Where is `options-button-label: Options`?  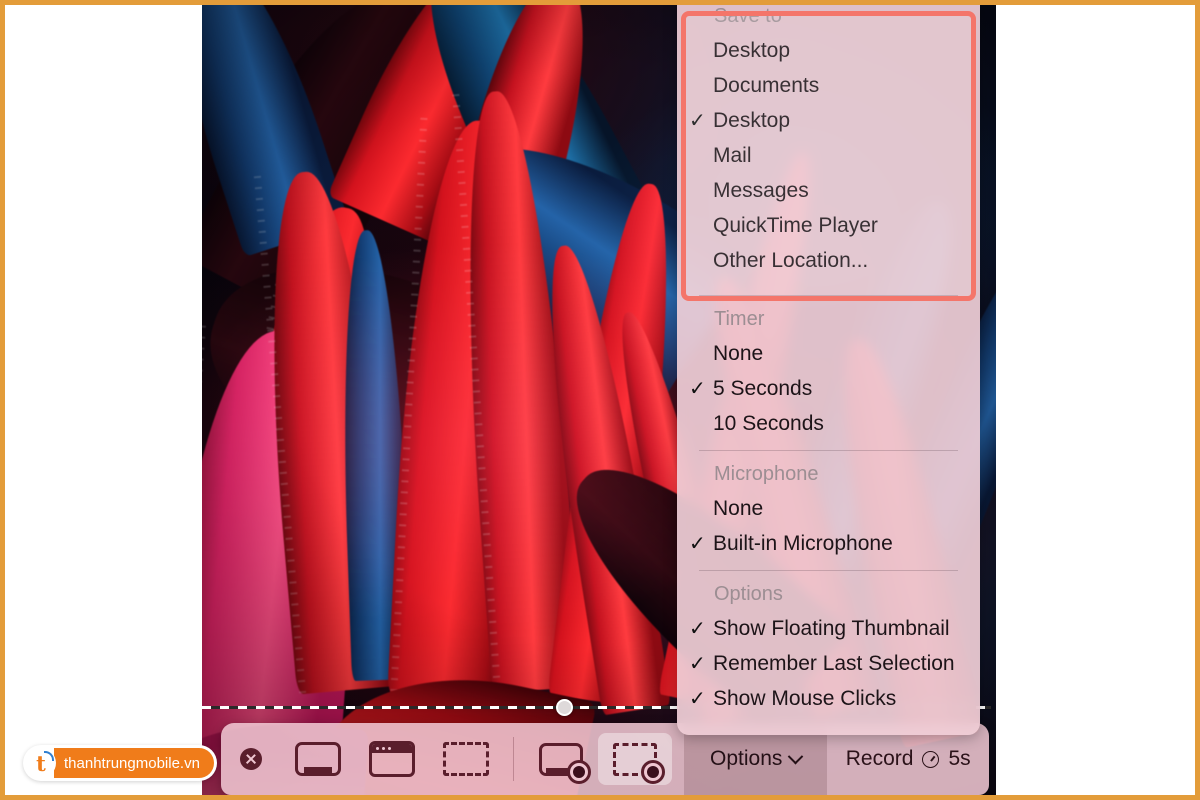
options-button-label: Options is located at coordinates (746, 758).